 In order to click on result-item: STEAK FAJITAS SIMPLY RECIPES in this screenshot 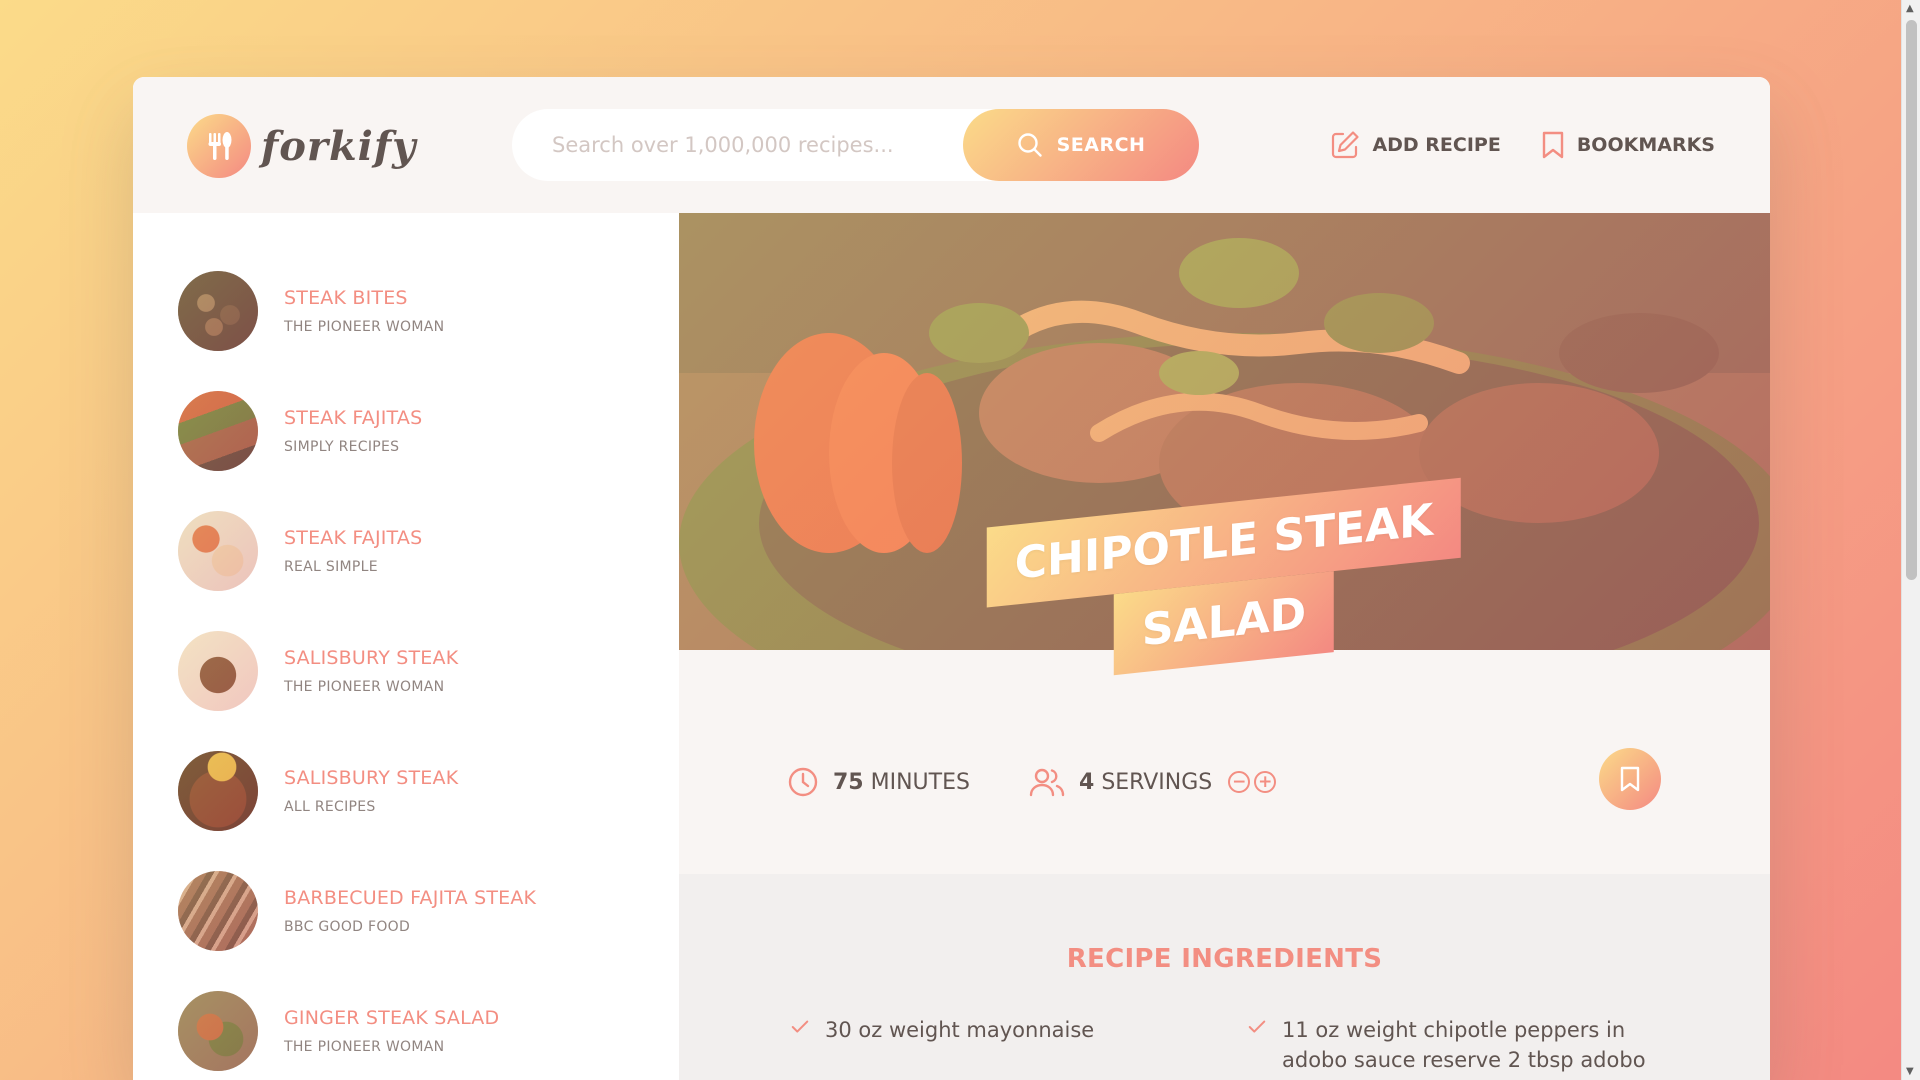, I will do `click(406, 431)`.